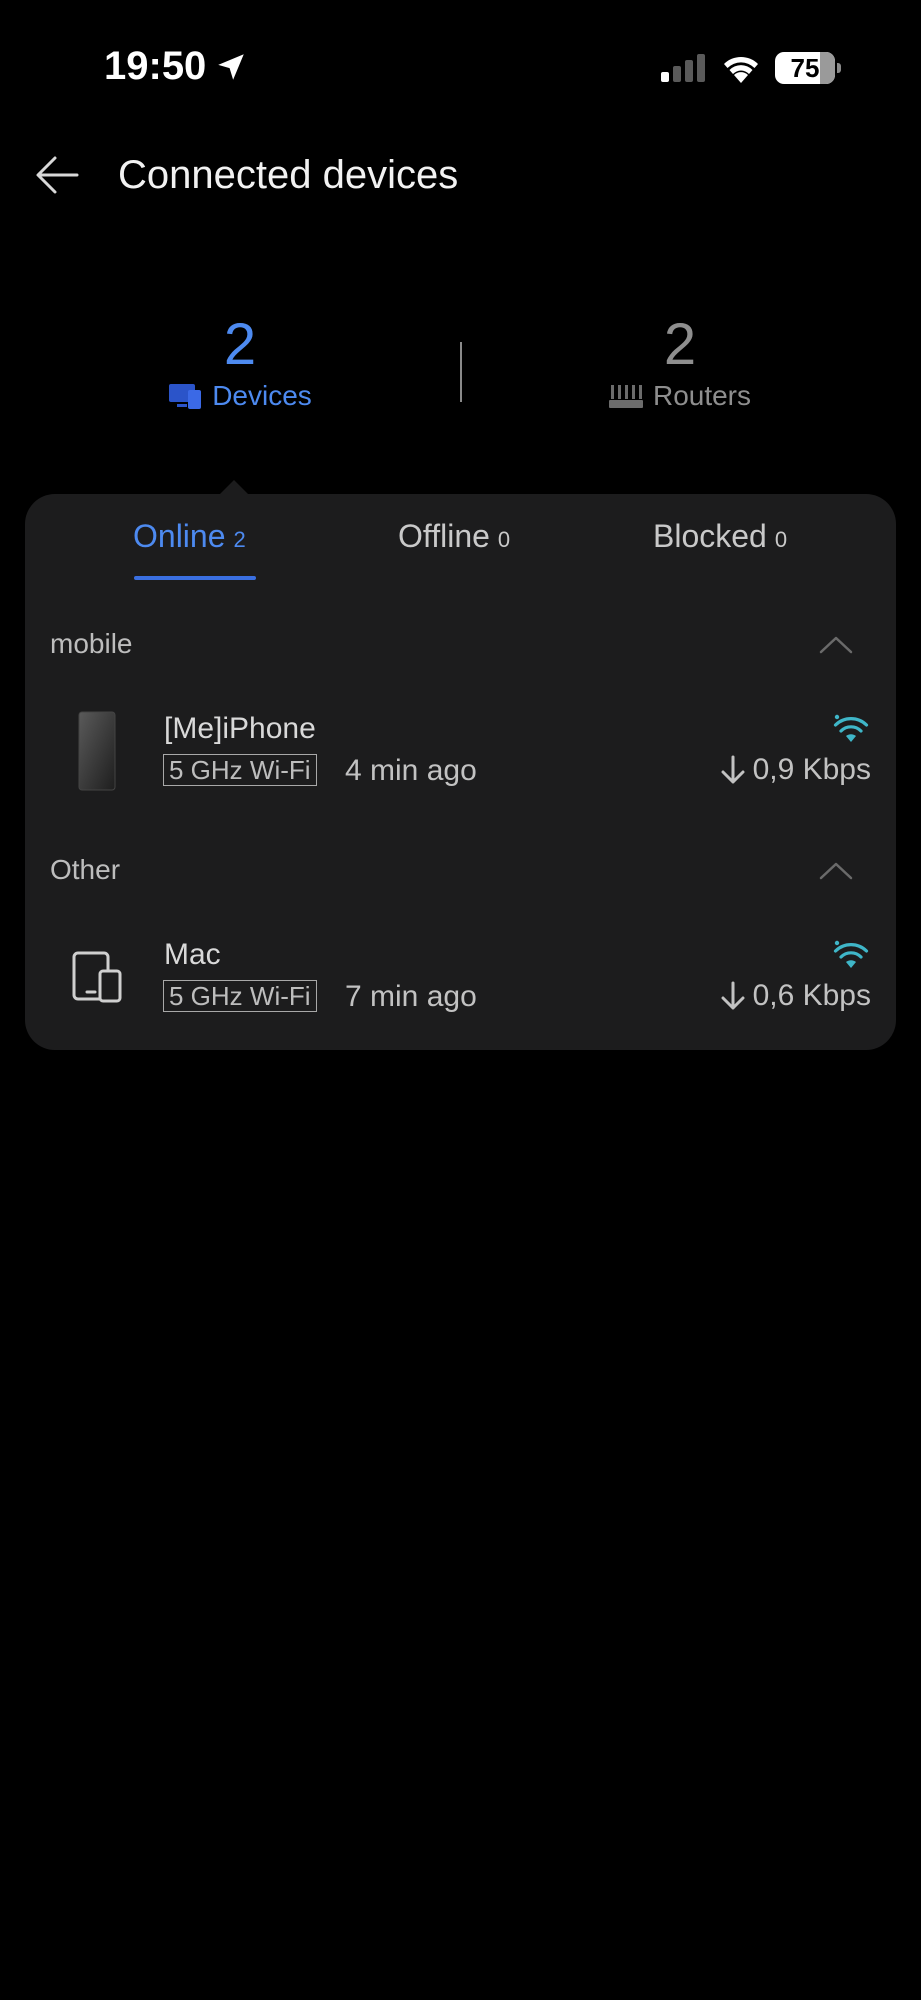  What do you see at coordinates (625, 396) in the screenshot?
I see `router-icon` at bounding box center [625, 396].